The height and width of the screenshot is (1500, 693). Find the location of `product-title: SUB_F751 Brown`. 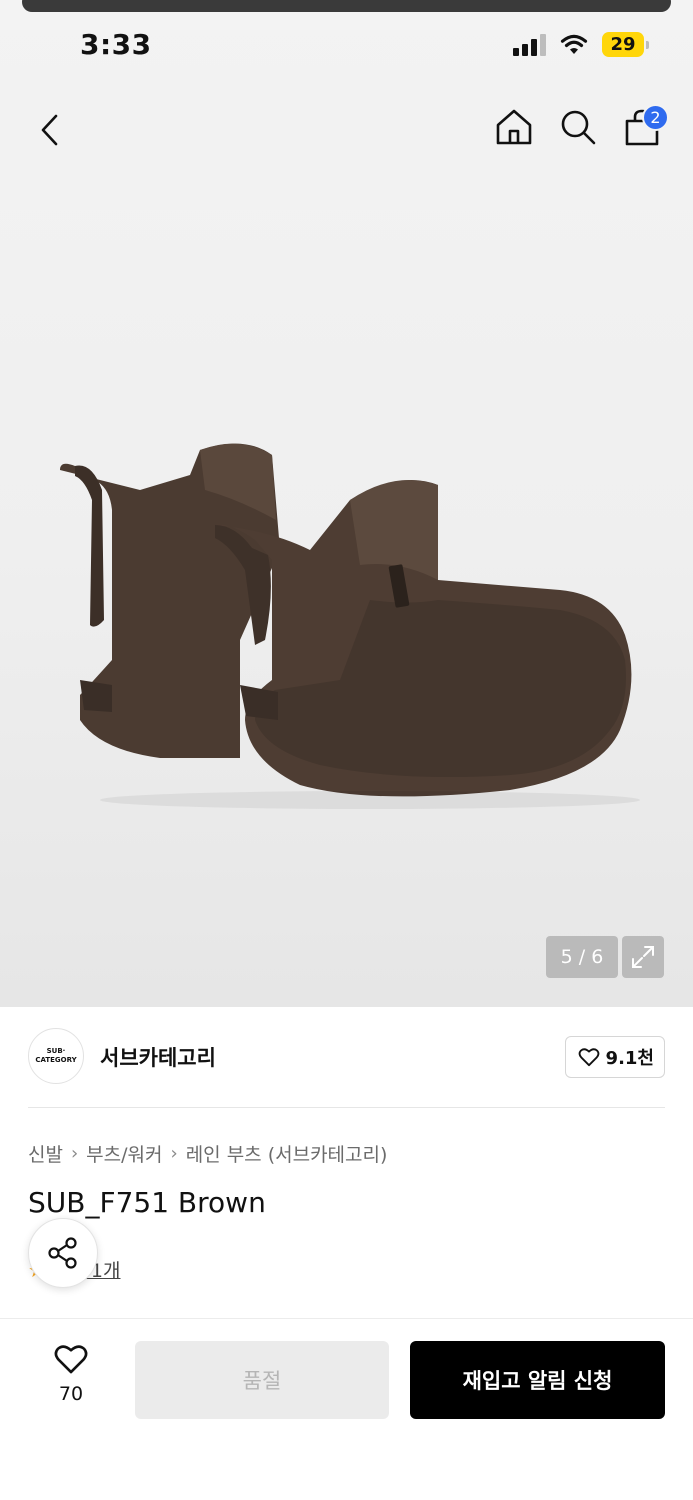

product-title: SUB_F751 Brown is located at coordinates (147, 1202).